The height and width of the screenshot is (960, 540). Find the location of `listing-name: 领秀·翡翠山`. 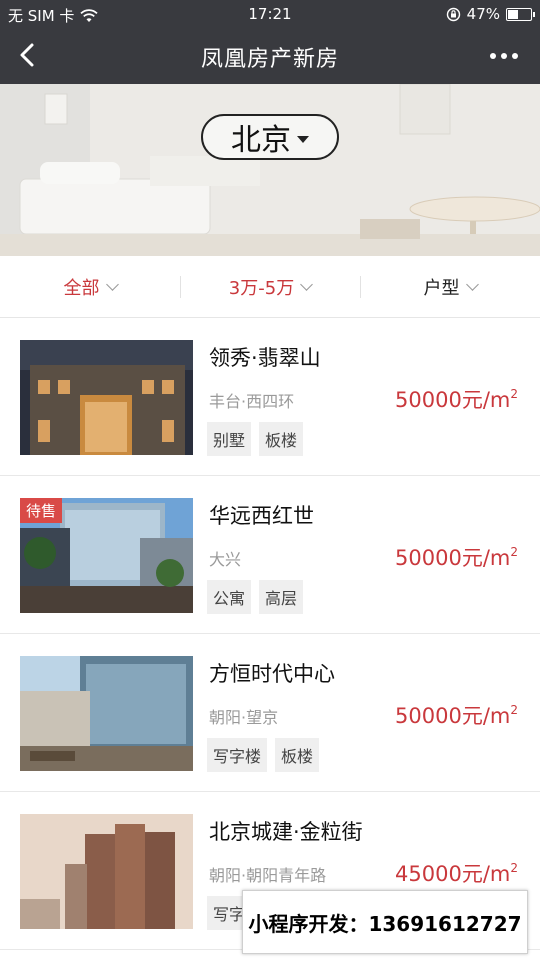

listing-name: 领秀·翡翠山 is located at coordinates (265, 358).